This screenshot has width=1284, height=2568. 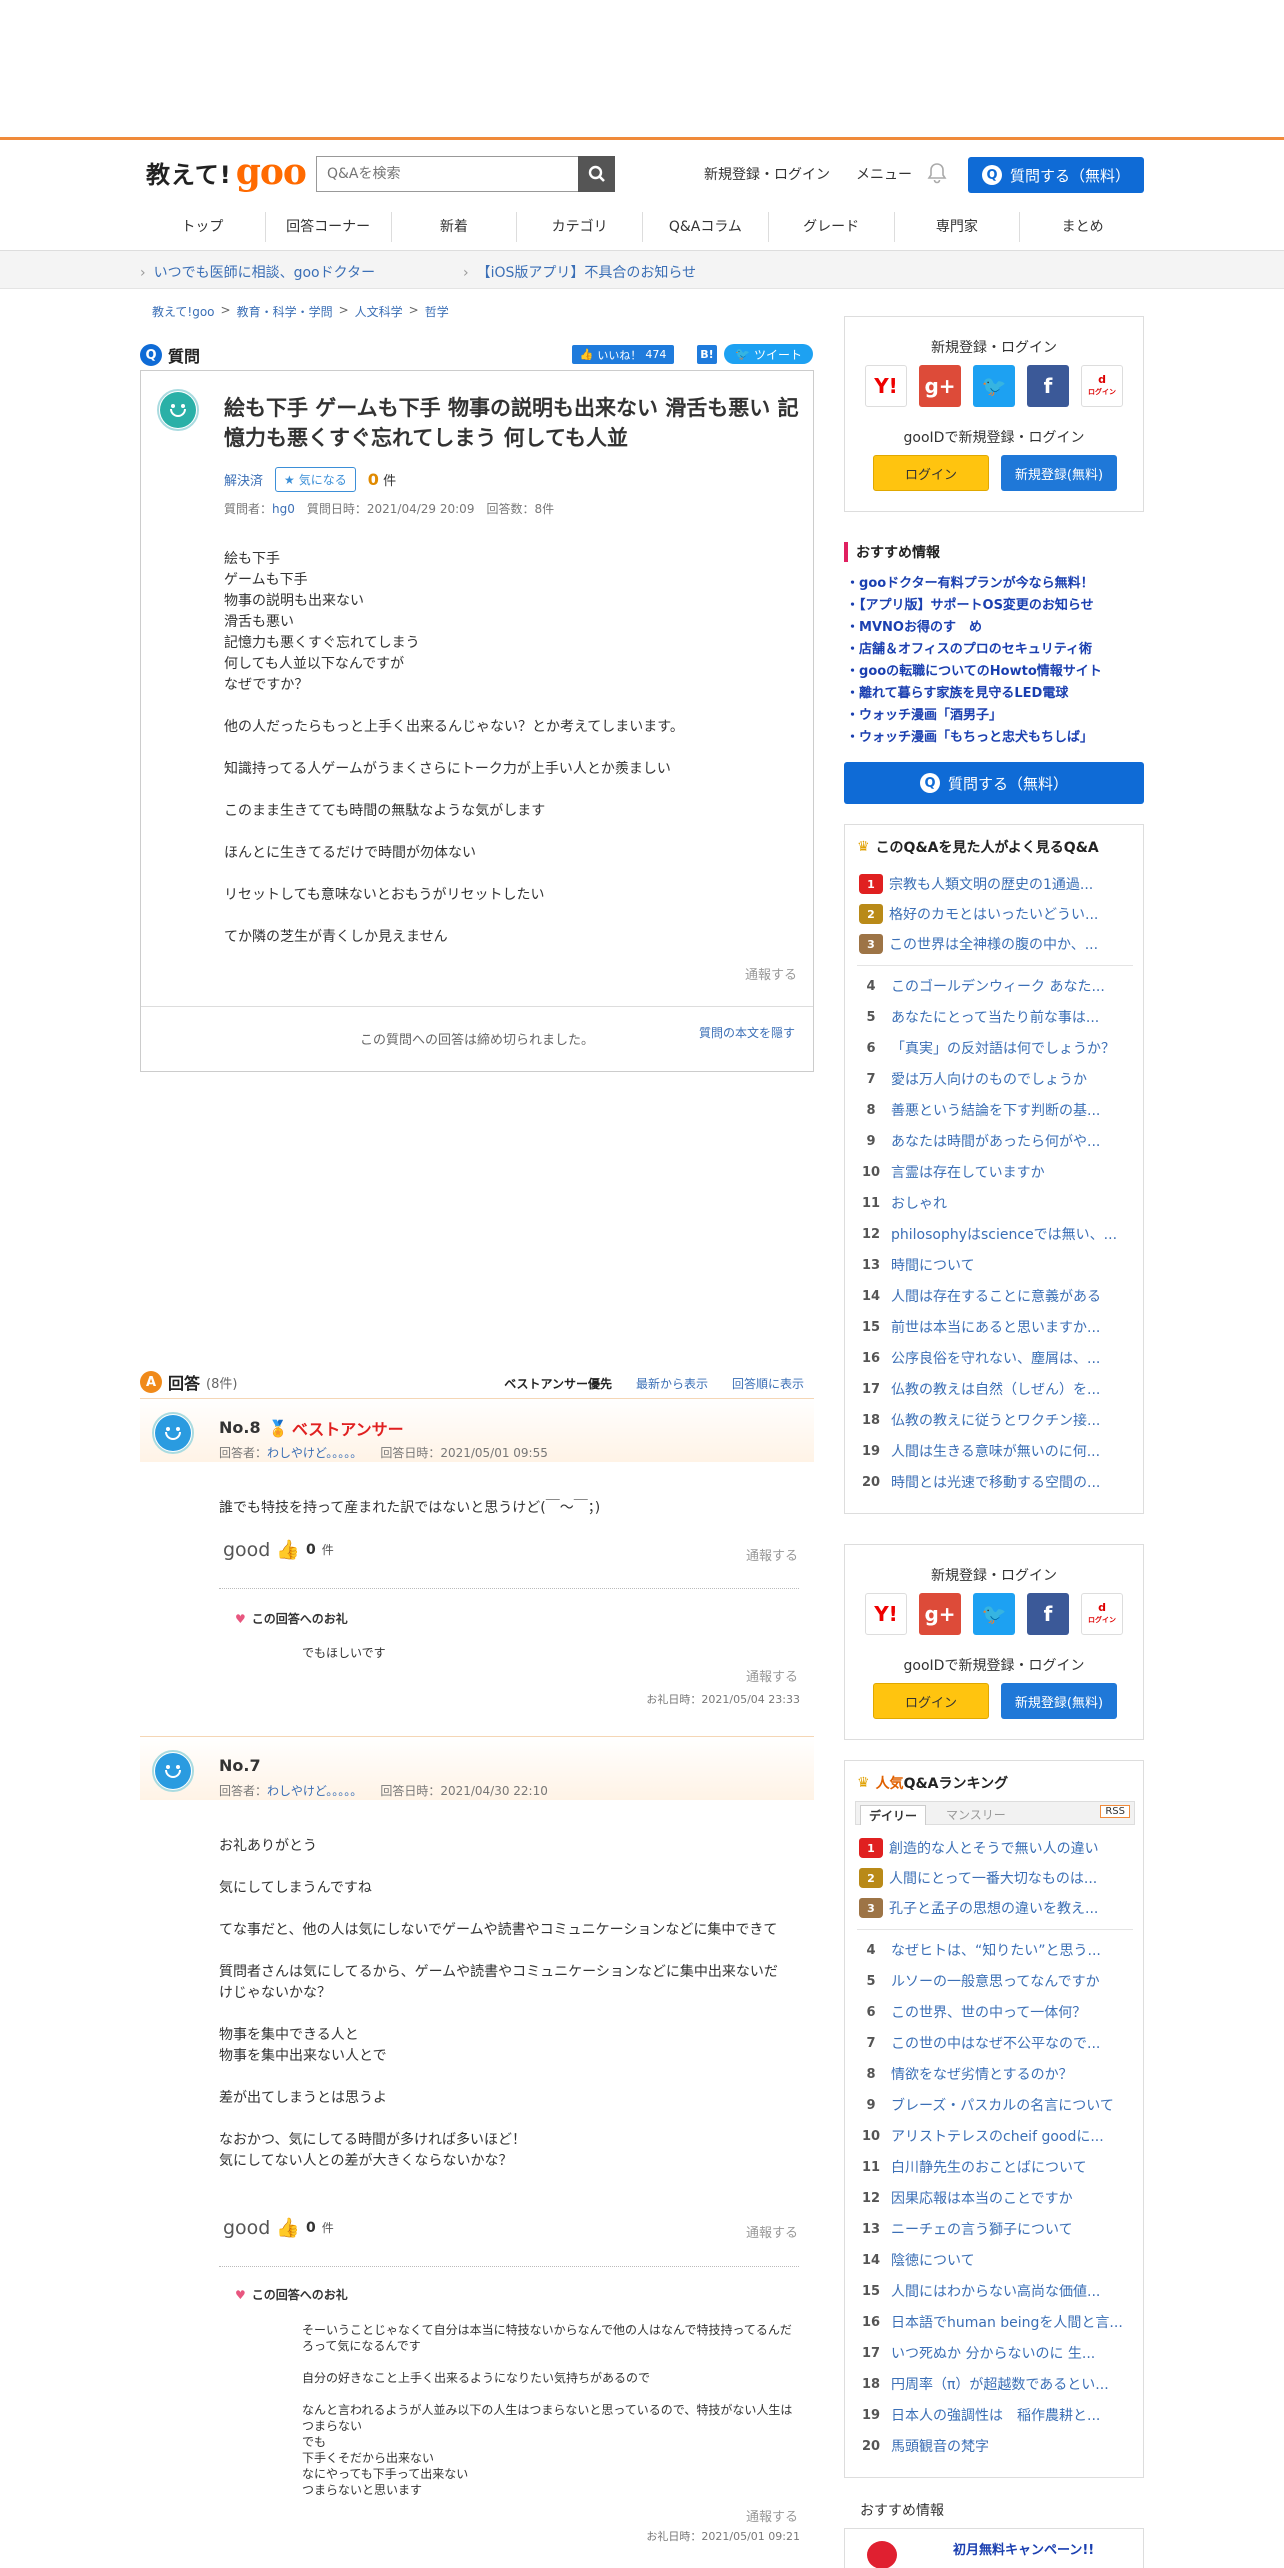 I want to click on recommend-link: 離れて暮らす家族を見守るLED電球, so click(x=974, y=694).